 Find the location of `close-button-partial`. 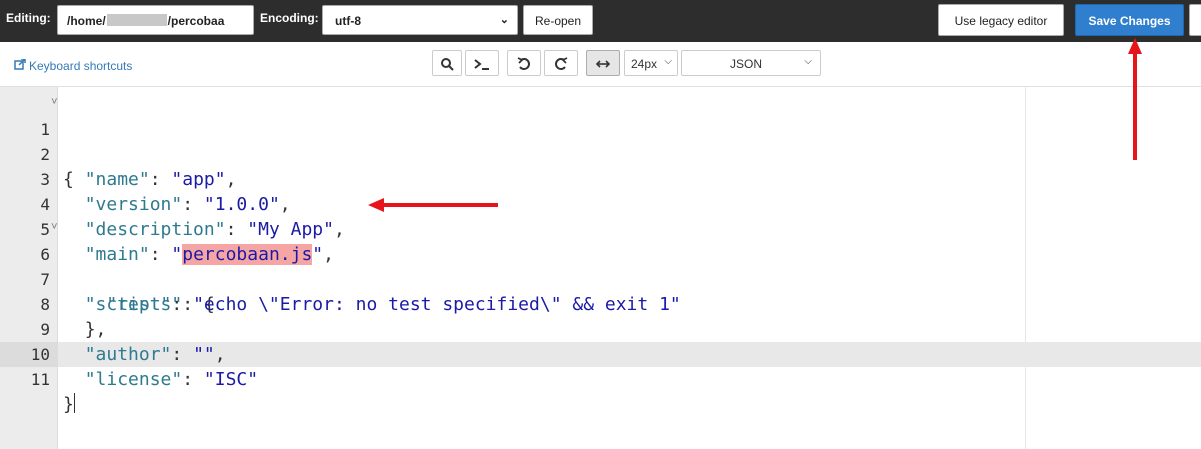

close-button-partial is located at coordinates (1195, 20).